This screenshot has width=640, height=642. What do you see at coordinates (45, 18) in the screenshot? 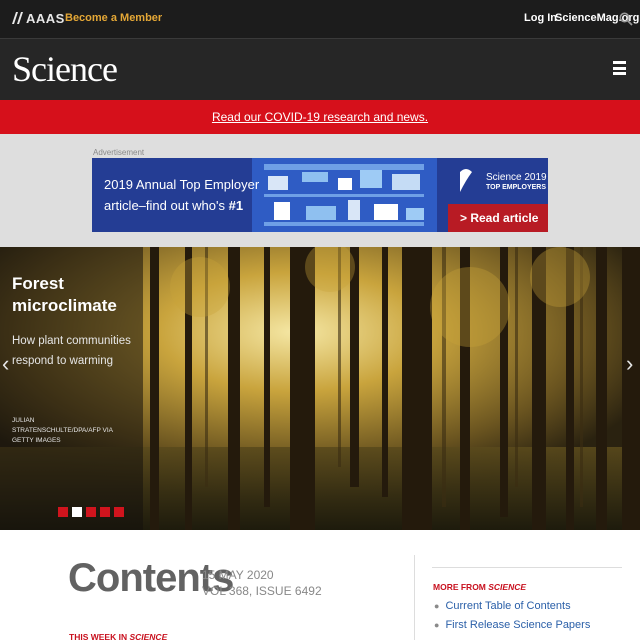
I see `aaas-label: AAAS` at bounding box center [45, 18].